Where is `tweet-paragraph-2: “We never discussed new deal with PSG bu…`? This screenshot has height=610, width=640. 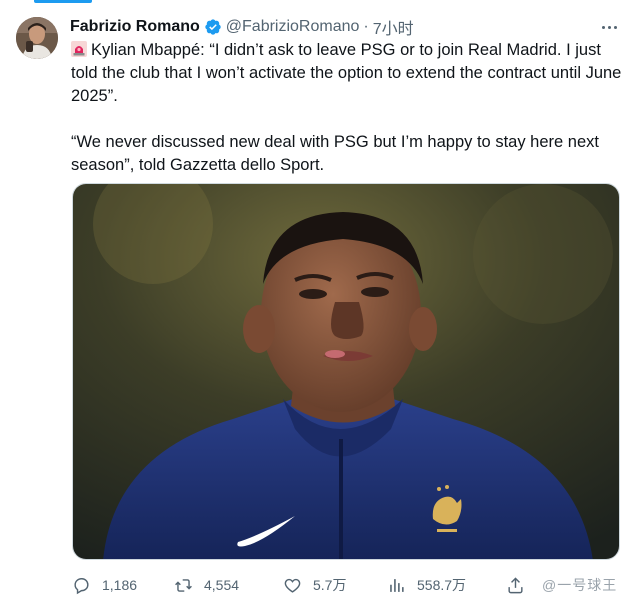
tweet-paragraph-2: “We never discussed new deal with PSG bu… is located at coordinates (335, 153).